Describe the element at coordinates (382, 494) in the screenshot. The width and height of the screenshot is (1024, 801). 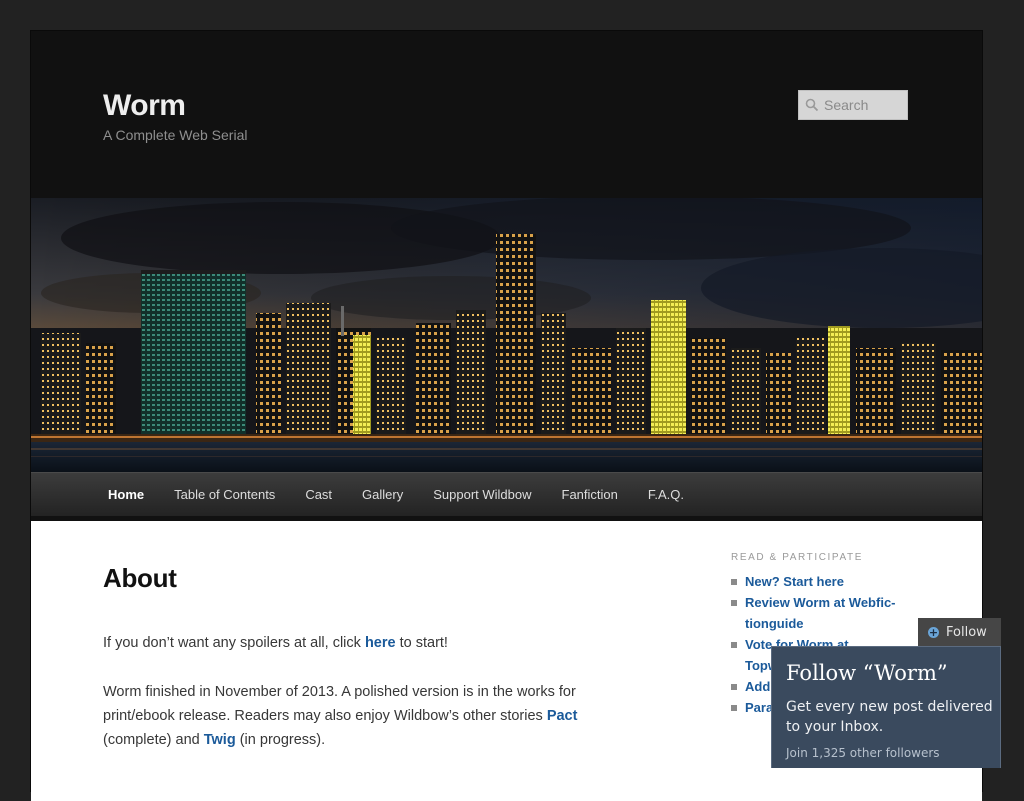
I see `nav-item-gallery: Gallery` at that location.